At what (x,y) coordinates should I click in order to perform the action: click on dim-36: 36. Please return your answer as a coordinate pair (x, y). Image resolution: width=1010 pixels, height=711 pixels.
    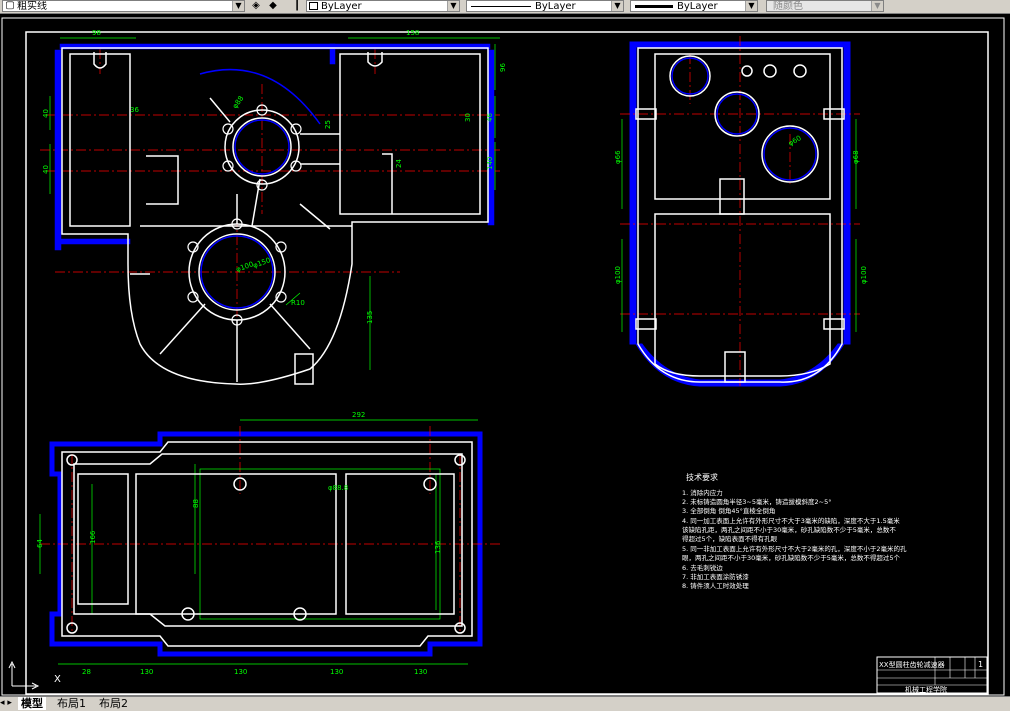
    Looking at the image, I should click on (134, 110).